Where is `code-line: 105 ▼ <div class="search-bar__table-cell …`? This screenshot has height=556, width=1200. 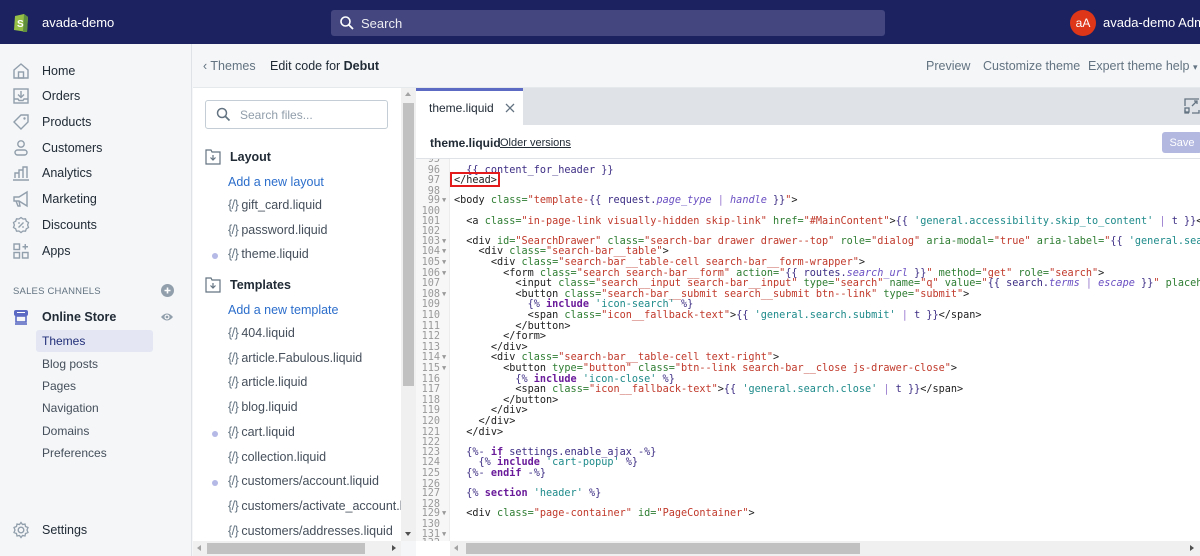 code-line: 105 ▼ <div class="search-bar__table-cell … is located at coordinates (808, 262).